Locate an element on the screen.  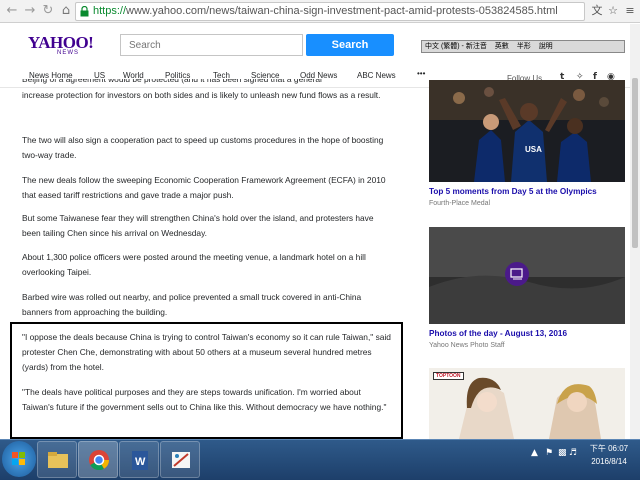
rail-item-source: Fourth-Place Medal is located at coordinates (460, 203).